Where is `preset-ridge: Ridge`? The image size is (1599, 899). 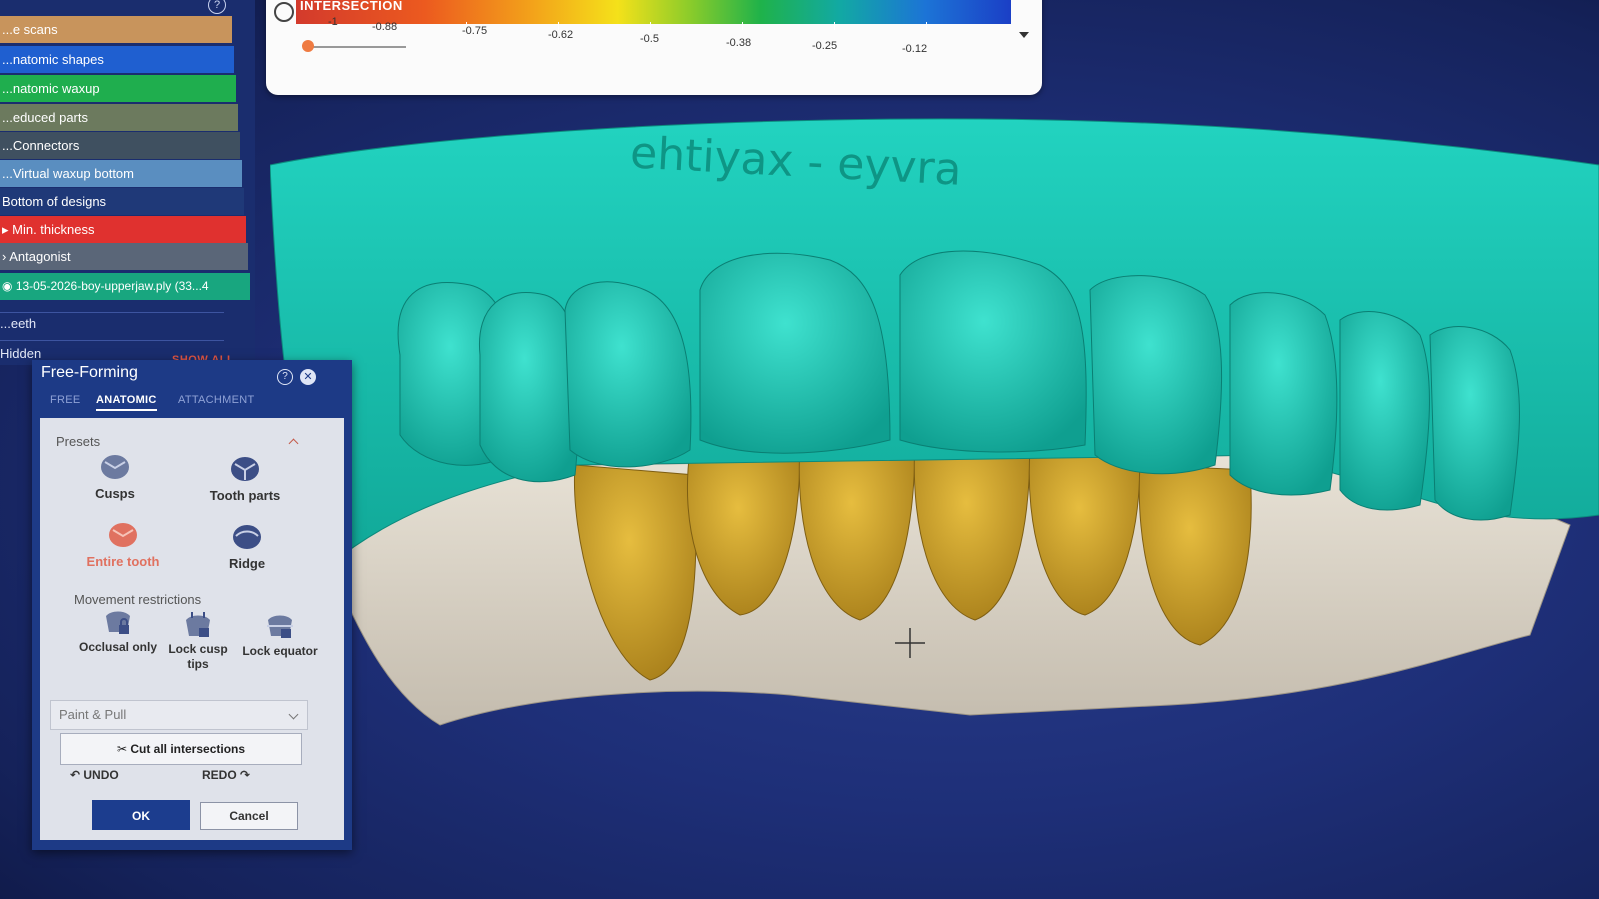 preset-ridge: Ridge is located at coordinates (247, 547).